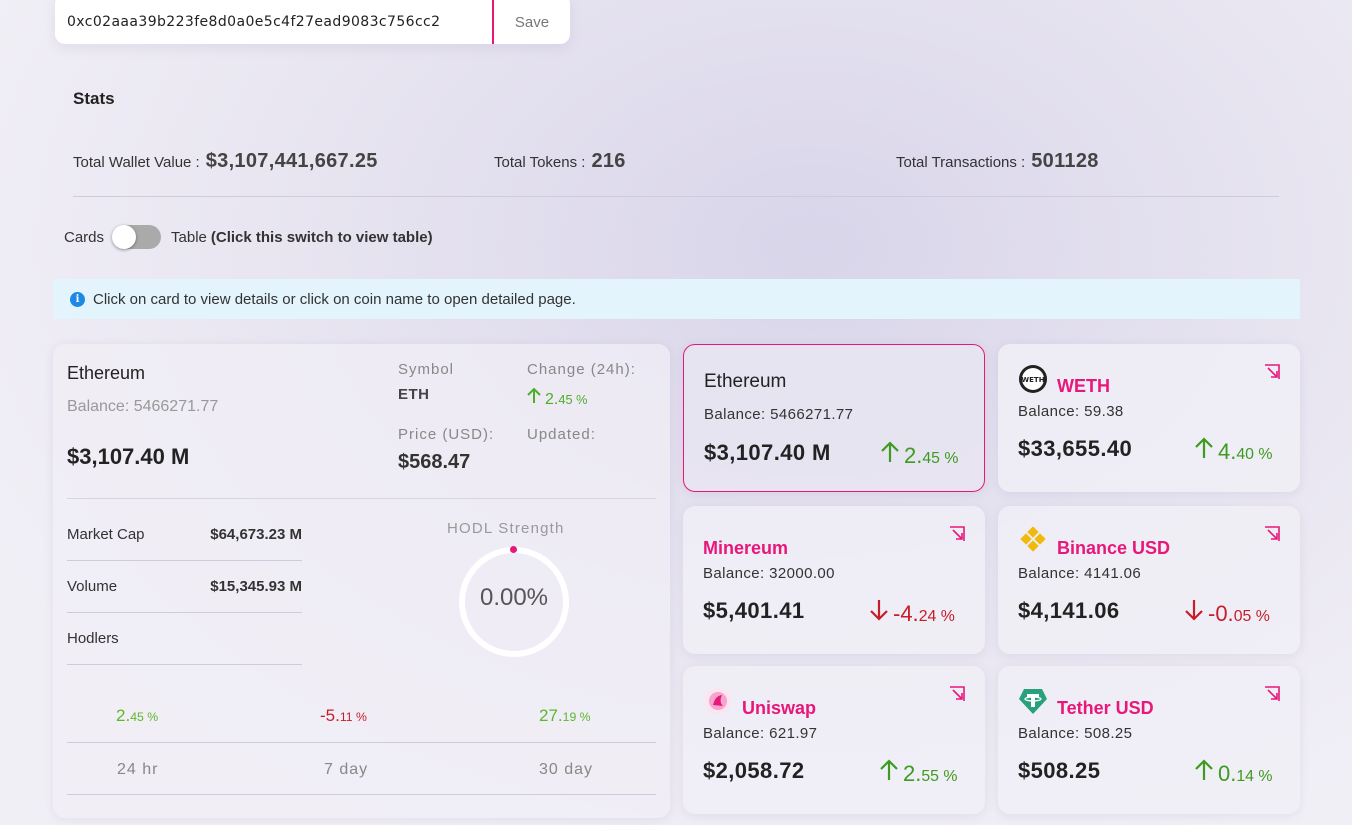 The height and width of the screenshot is (825, 1352). What do you see at coordinates (1254, 454) in the screenshot?
I see `change-dec: 40 %` at bounding box center [1254, 454].